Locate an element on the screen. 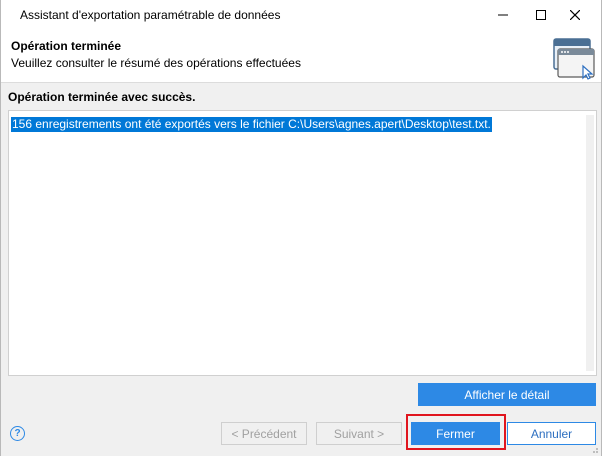 Image resolution: width=602 pixels, height=456 pixels. wizard-window-icon is located at coordinates (574, 59).